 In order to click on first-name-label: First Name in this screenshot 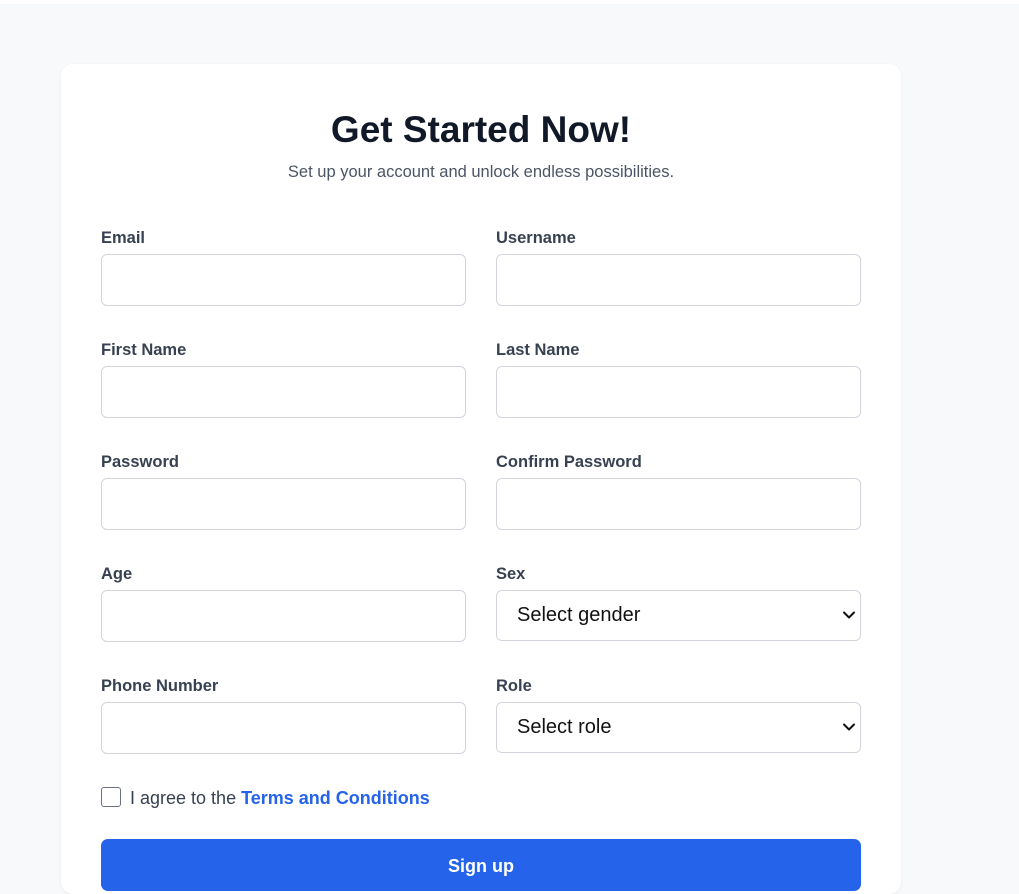, I will do `click(144, 350)`.